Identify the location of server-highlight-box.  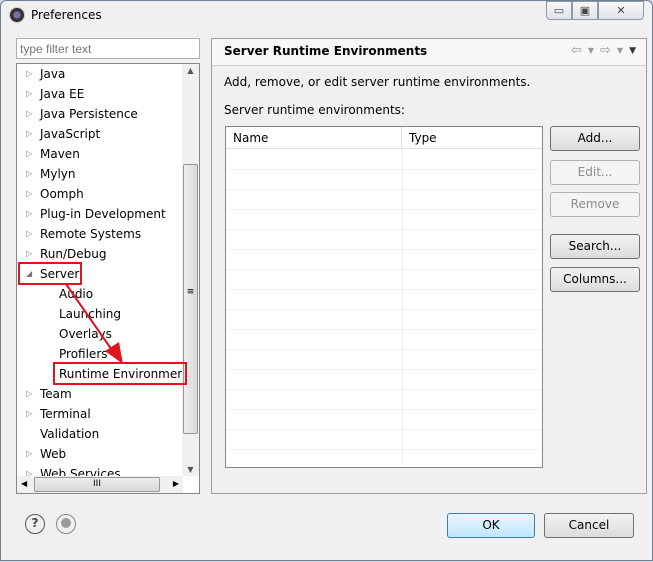
(50, 273).